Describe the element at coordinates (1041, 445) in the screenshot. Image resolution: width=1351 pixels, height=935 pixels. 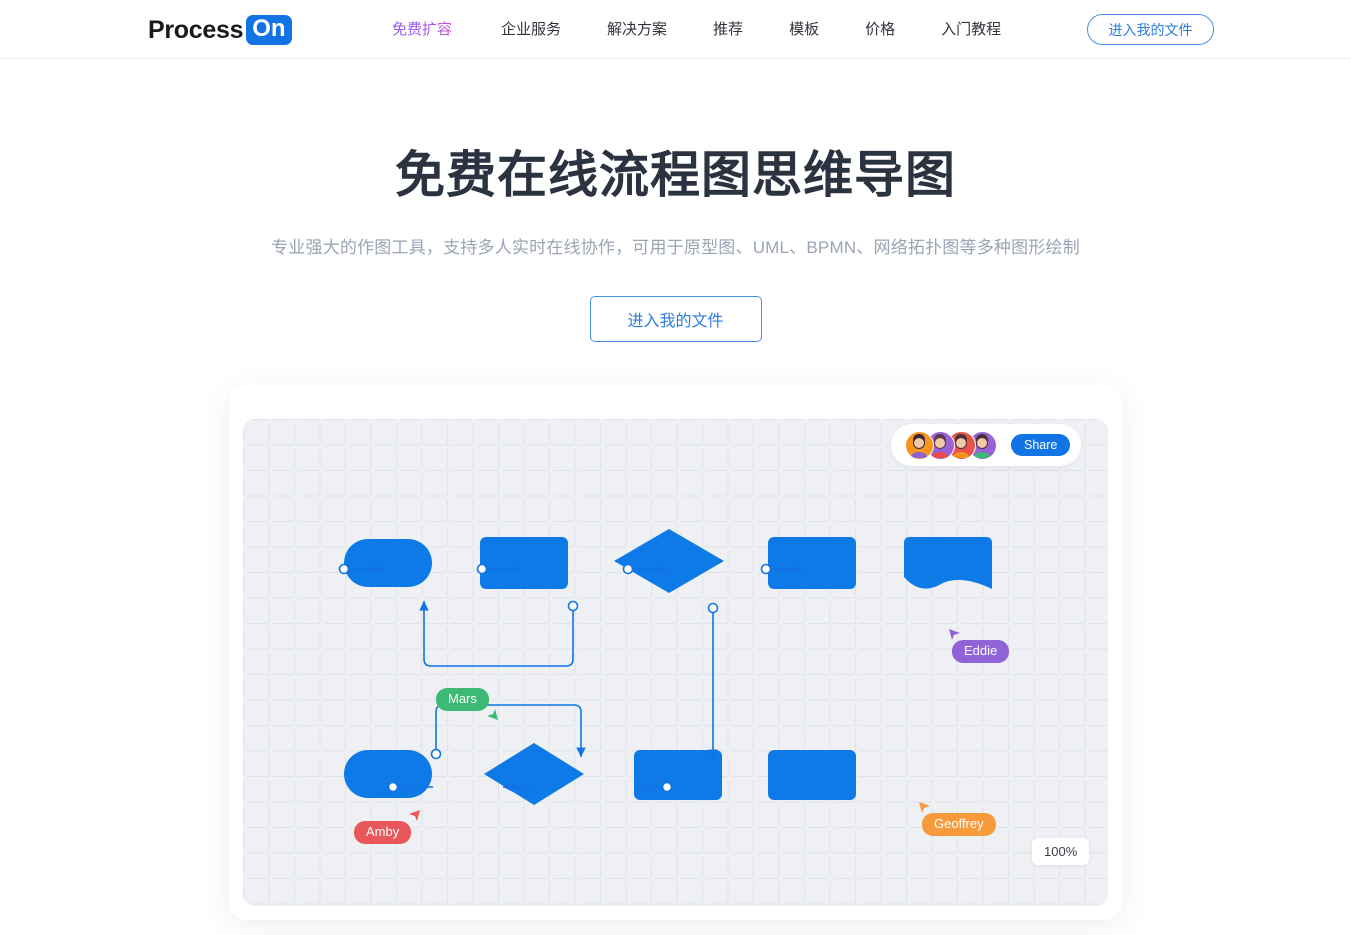
I see `share-button: Share` at that location.